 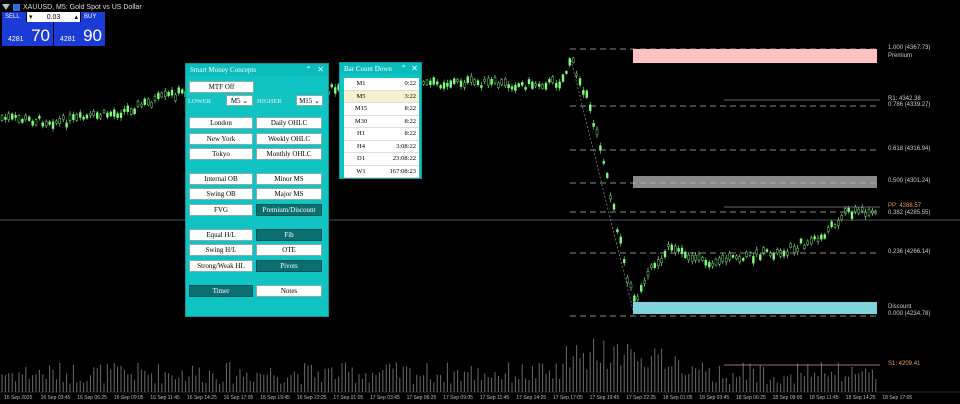 What do you see at coordinates (317, 100) in the screenshot?
I see `chevron-down-icon: ⌄` at bounding box center [317, 100].